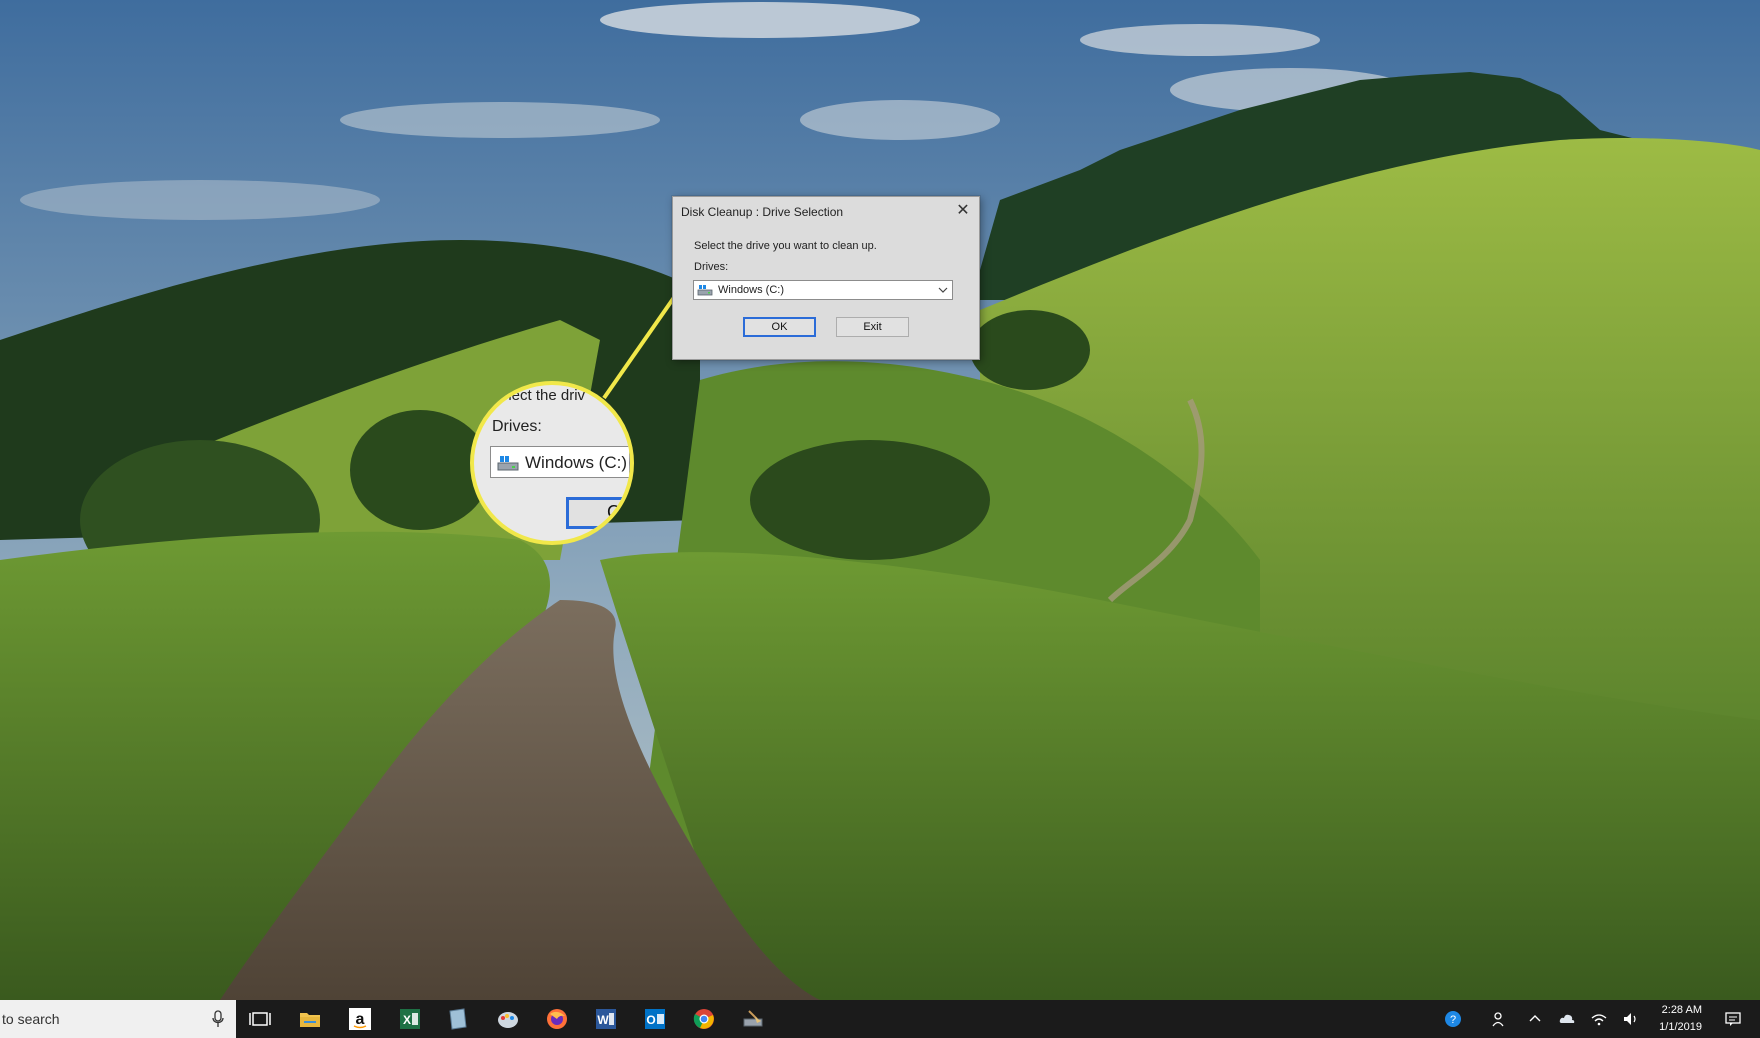 This screenshot has height=1038, width=1760. What do you see at coordinates (1497, 1019) in the screenshot?
I see `people-icon` at bounding box center [1497, 1019].